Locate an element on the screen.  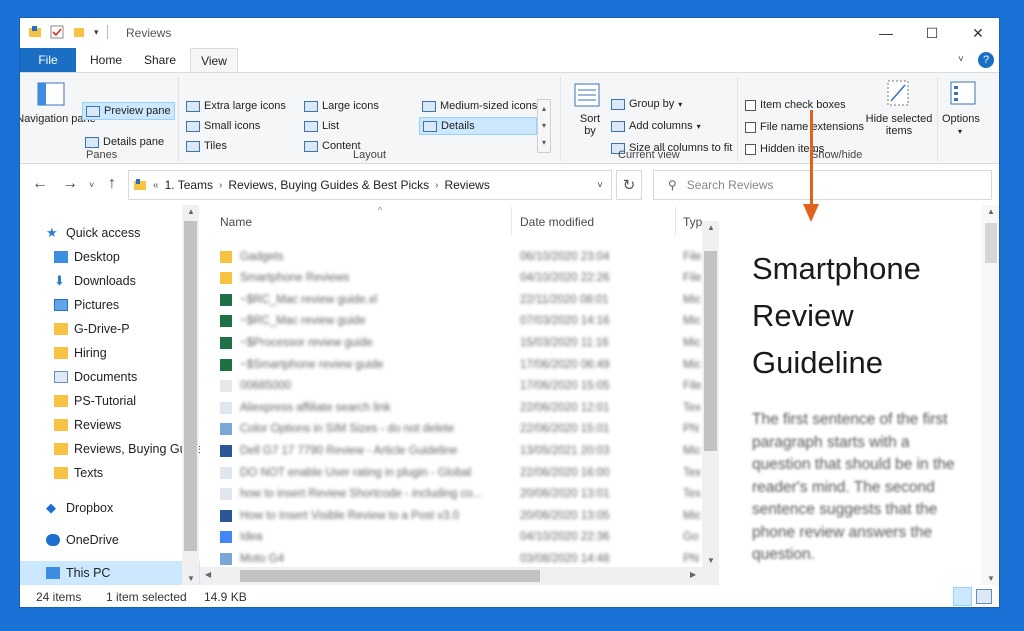
details-pane-icon is located at coordinates (92, 142).